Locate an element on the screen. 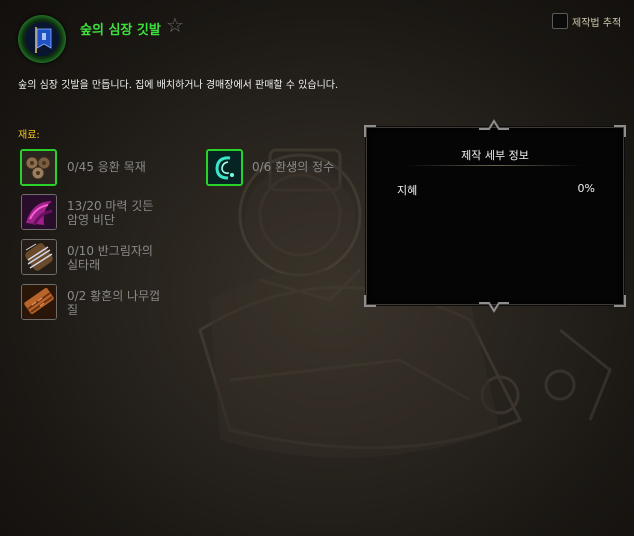 Image resolution: width=634 pixels, height=536 pixels. reagent-slot: 0/45 응환 목재 is located at coordinates (100, 168).